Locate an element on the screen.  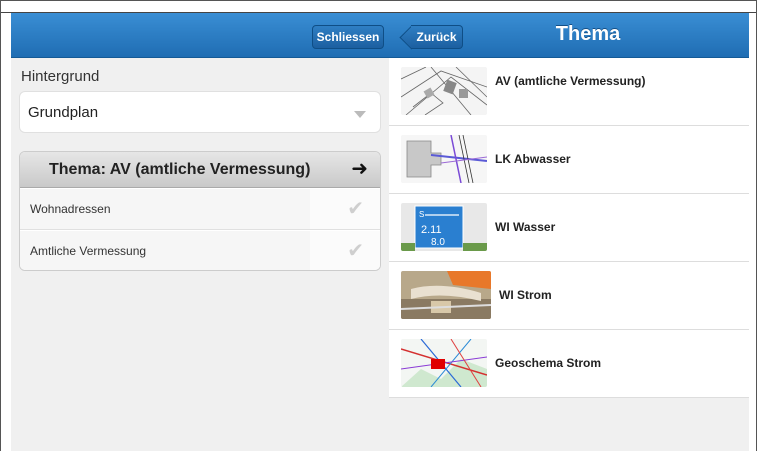
theme-item-lk-abwasser: LK Abwasser is located at coordinates (569, 160).